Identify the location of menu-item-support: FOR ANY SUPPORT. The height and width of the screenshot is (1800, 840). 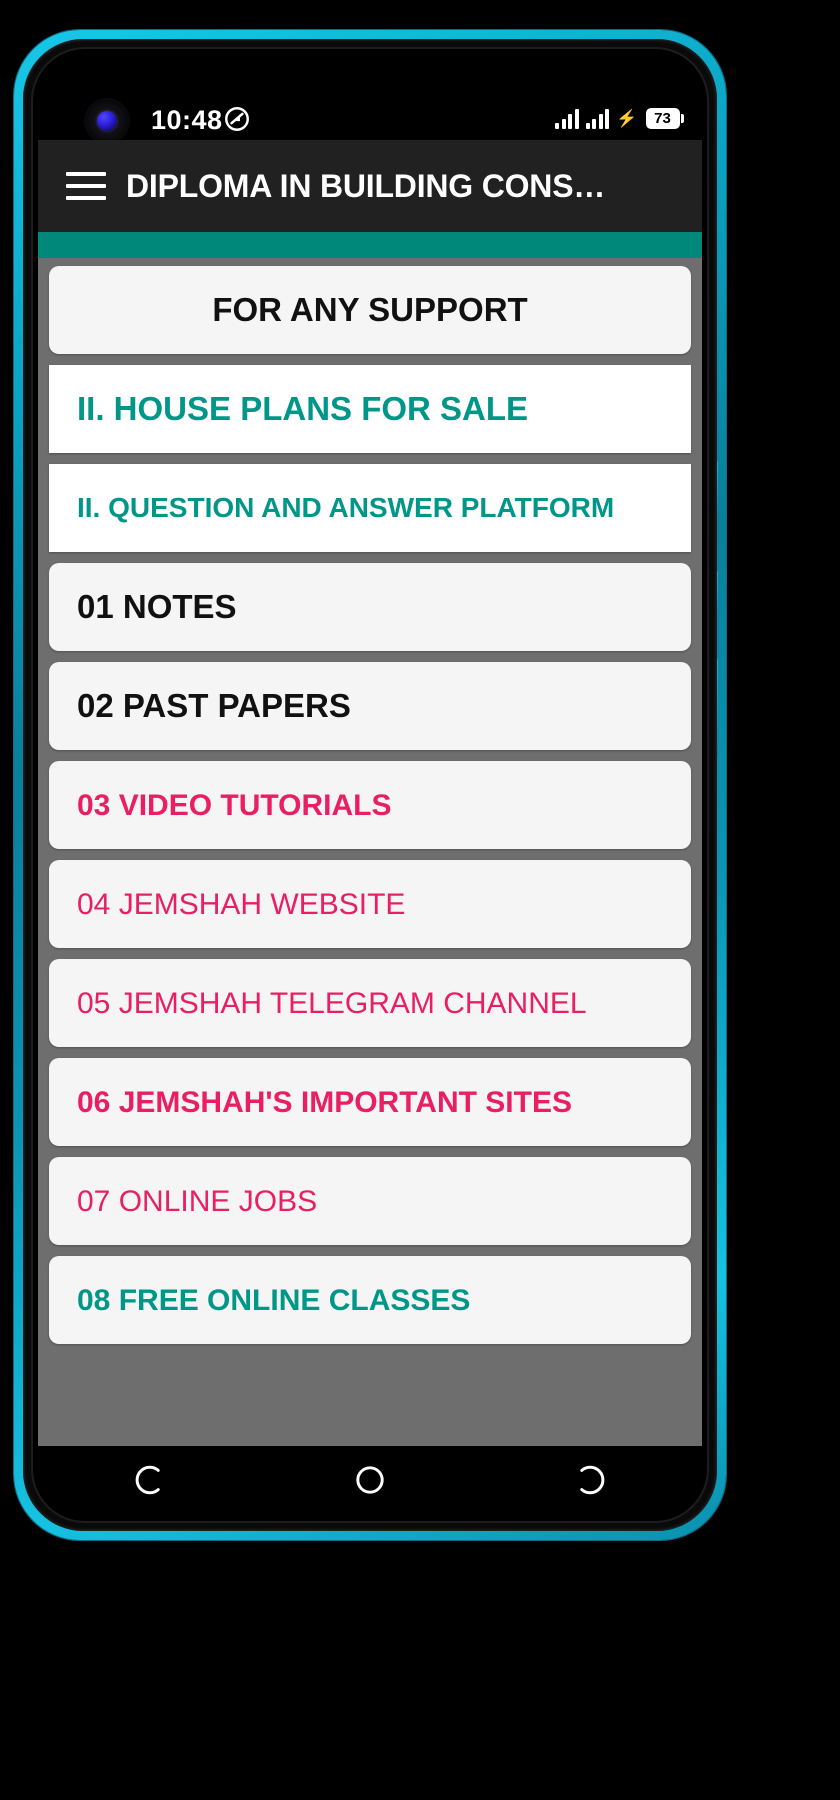
(370, 310).